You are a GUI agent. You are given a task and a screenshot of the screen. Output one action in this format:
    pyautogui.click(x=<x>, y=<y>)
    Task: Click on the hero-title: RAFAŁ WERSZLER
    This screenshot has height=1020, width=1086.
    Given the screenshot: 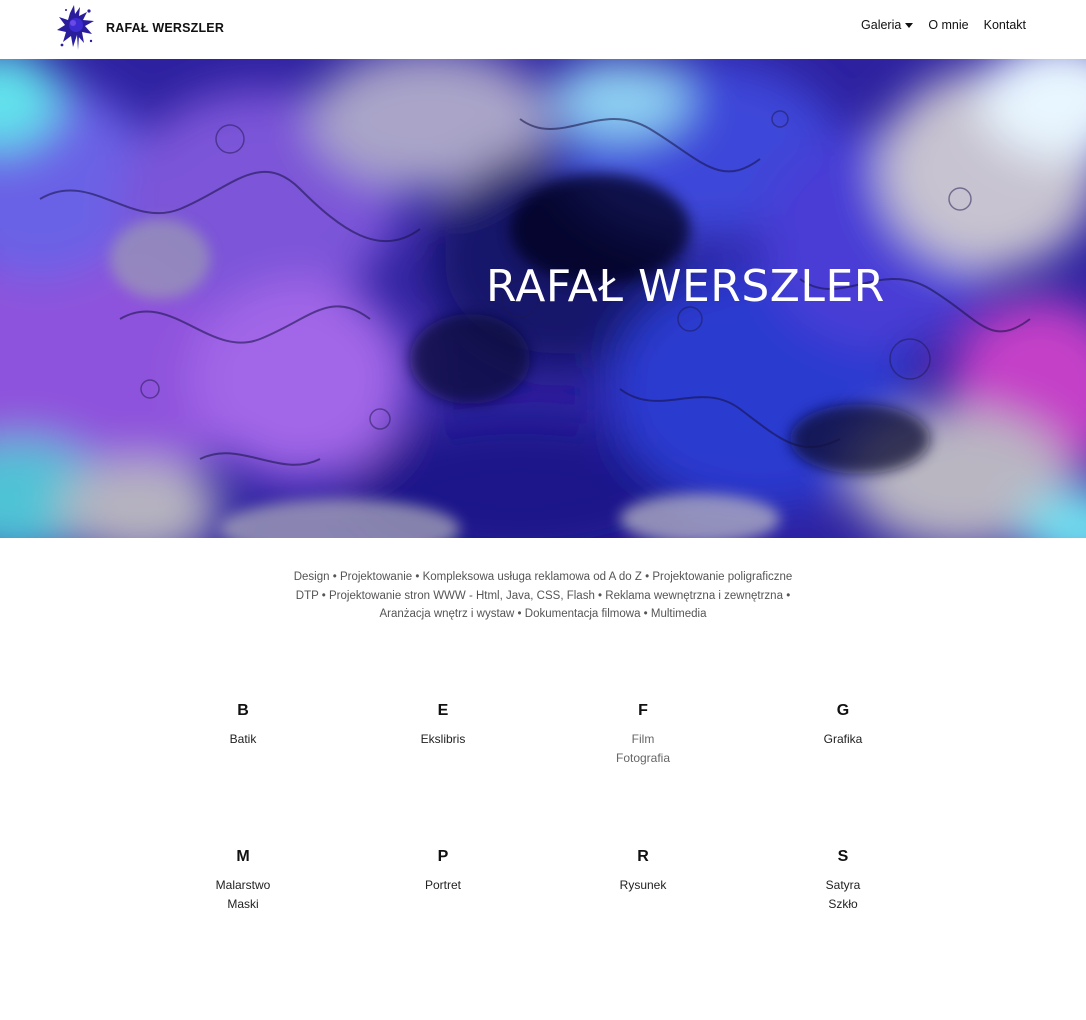 What is the action you would take?
    pyautogui.click(x=685, y=286)
    